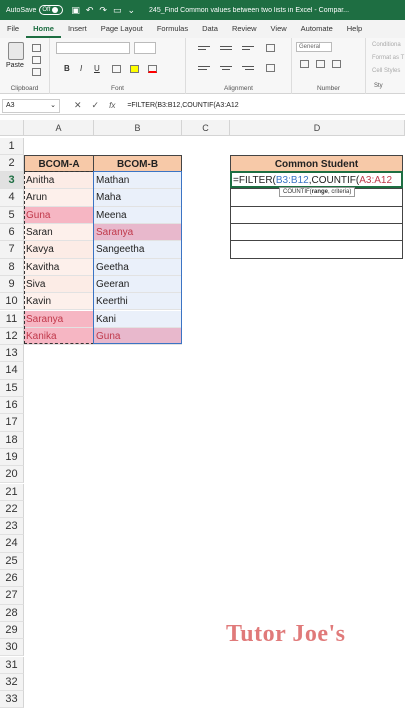  I want to click on table-cell-a: Anitha, so click(59, 181).